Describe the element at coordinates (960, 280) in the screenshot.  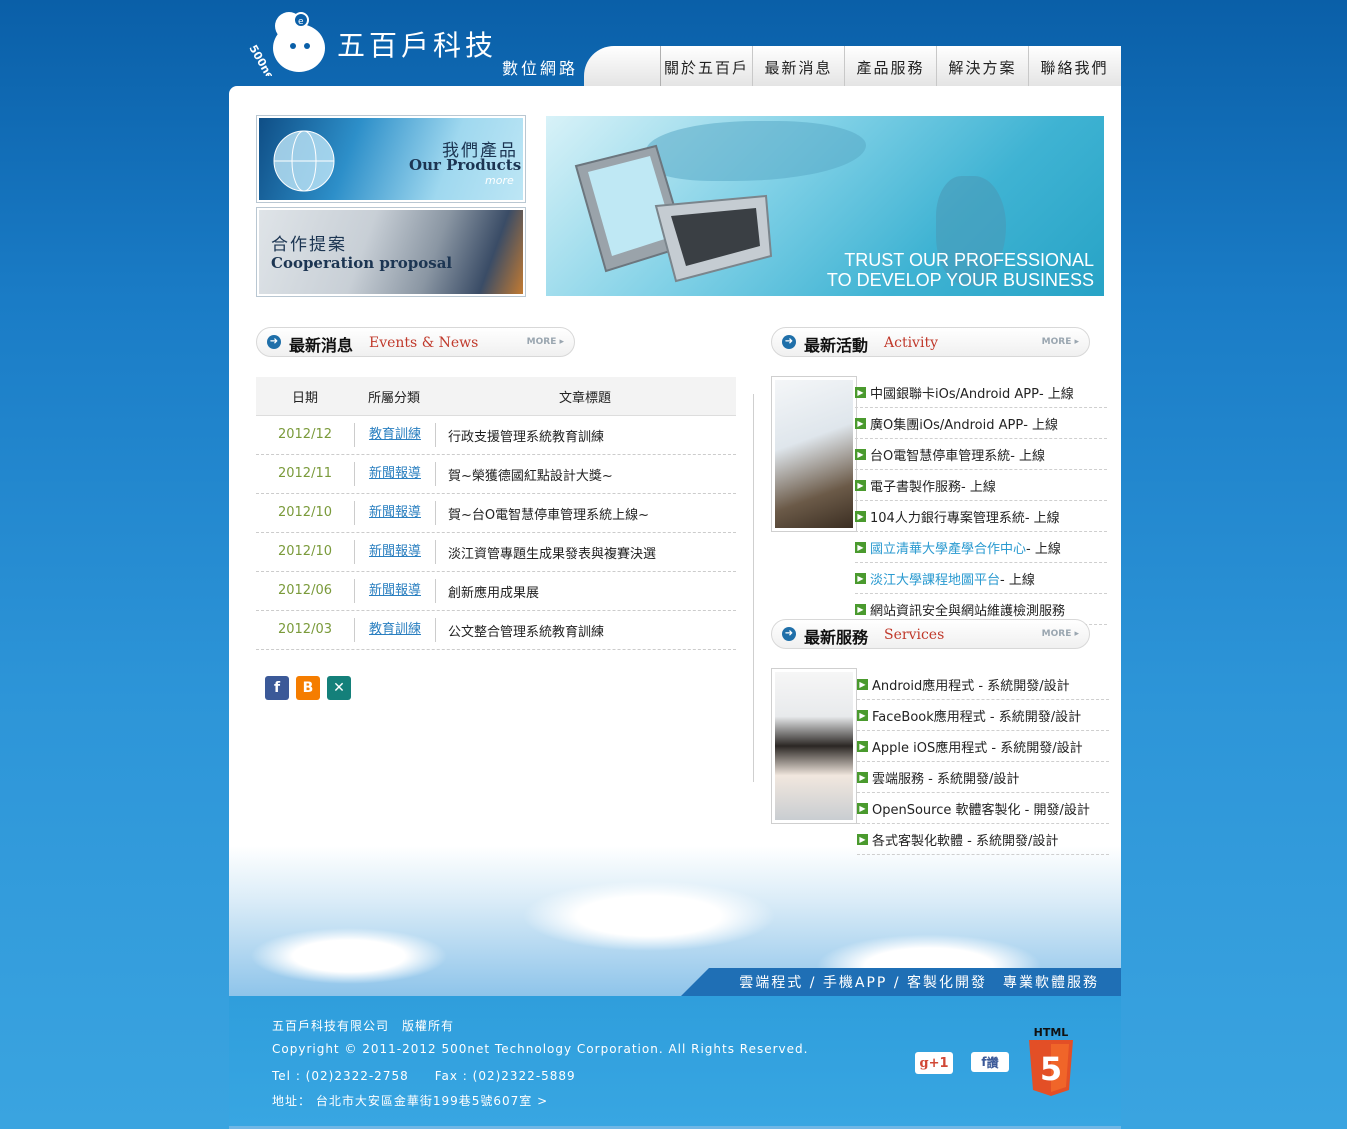
I see `banner-line-2: TO DEVELOP YOUR BUSINESS` at that location.